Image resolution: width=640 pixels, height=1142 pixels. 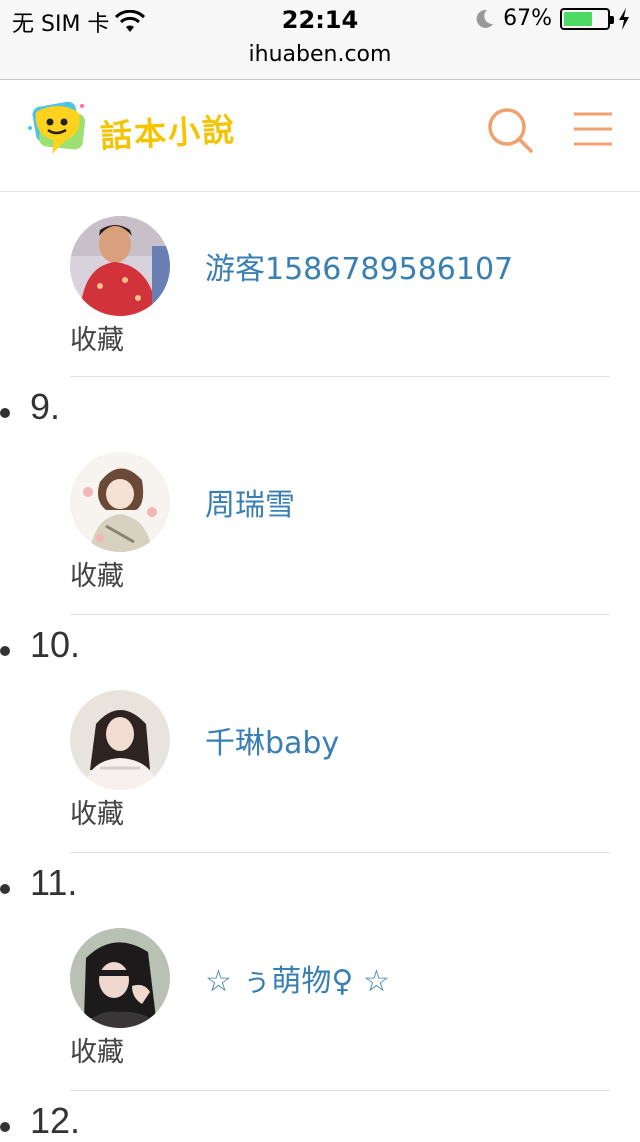 I want to click on moon-icon, so click(x=485, y=18).